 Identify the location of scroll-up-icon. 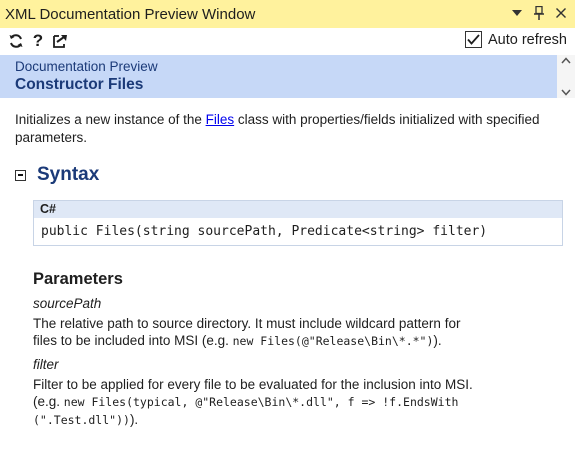
(566, 60).